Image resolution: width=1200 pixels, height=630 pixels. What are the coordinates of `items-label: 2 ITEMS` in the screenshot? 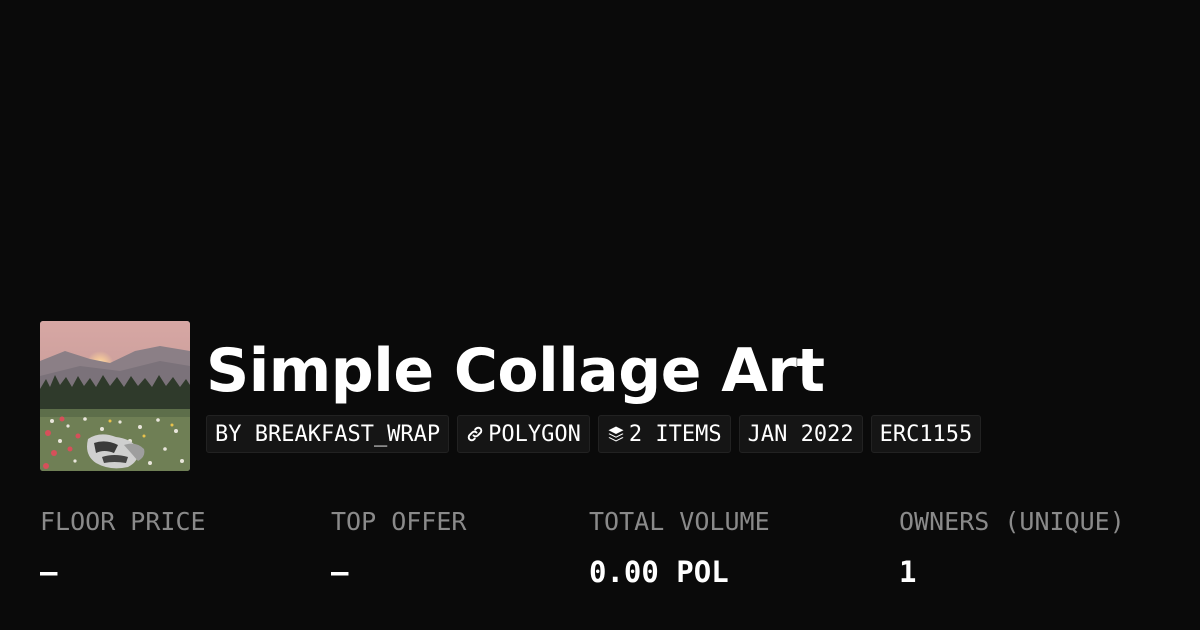 It's located at (675, 434).